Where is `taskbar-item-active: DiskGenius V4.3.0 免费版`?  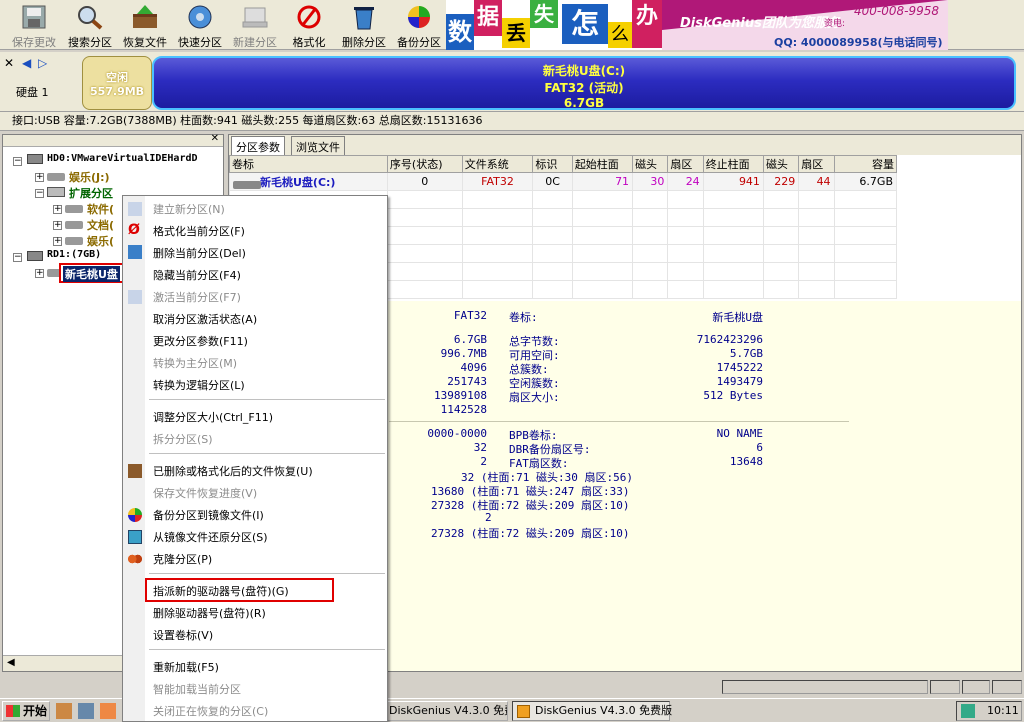
taskbar-item-active: DiskGenius V4.3.0 免费版 is located at coordinates (592, 711).